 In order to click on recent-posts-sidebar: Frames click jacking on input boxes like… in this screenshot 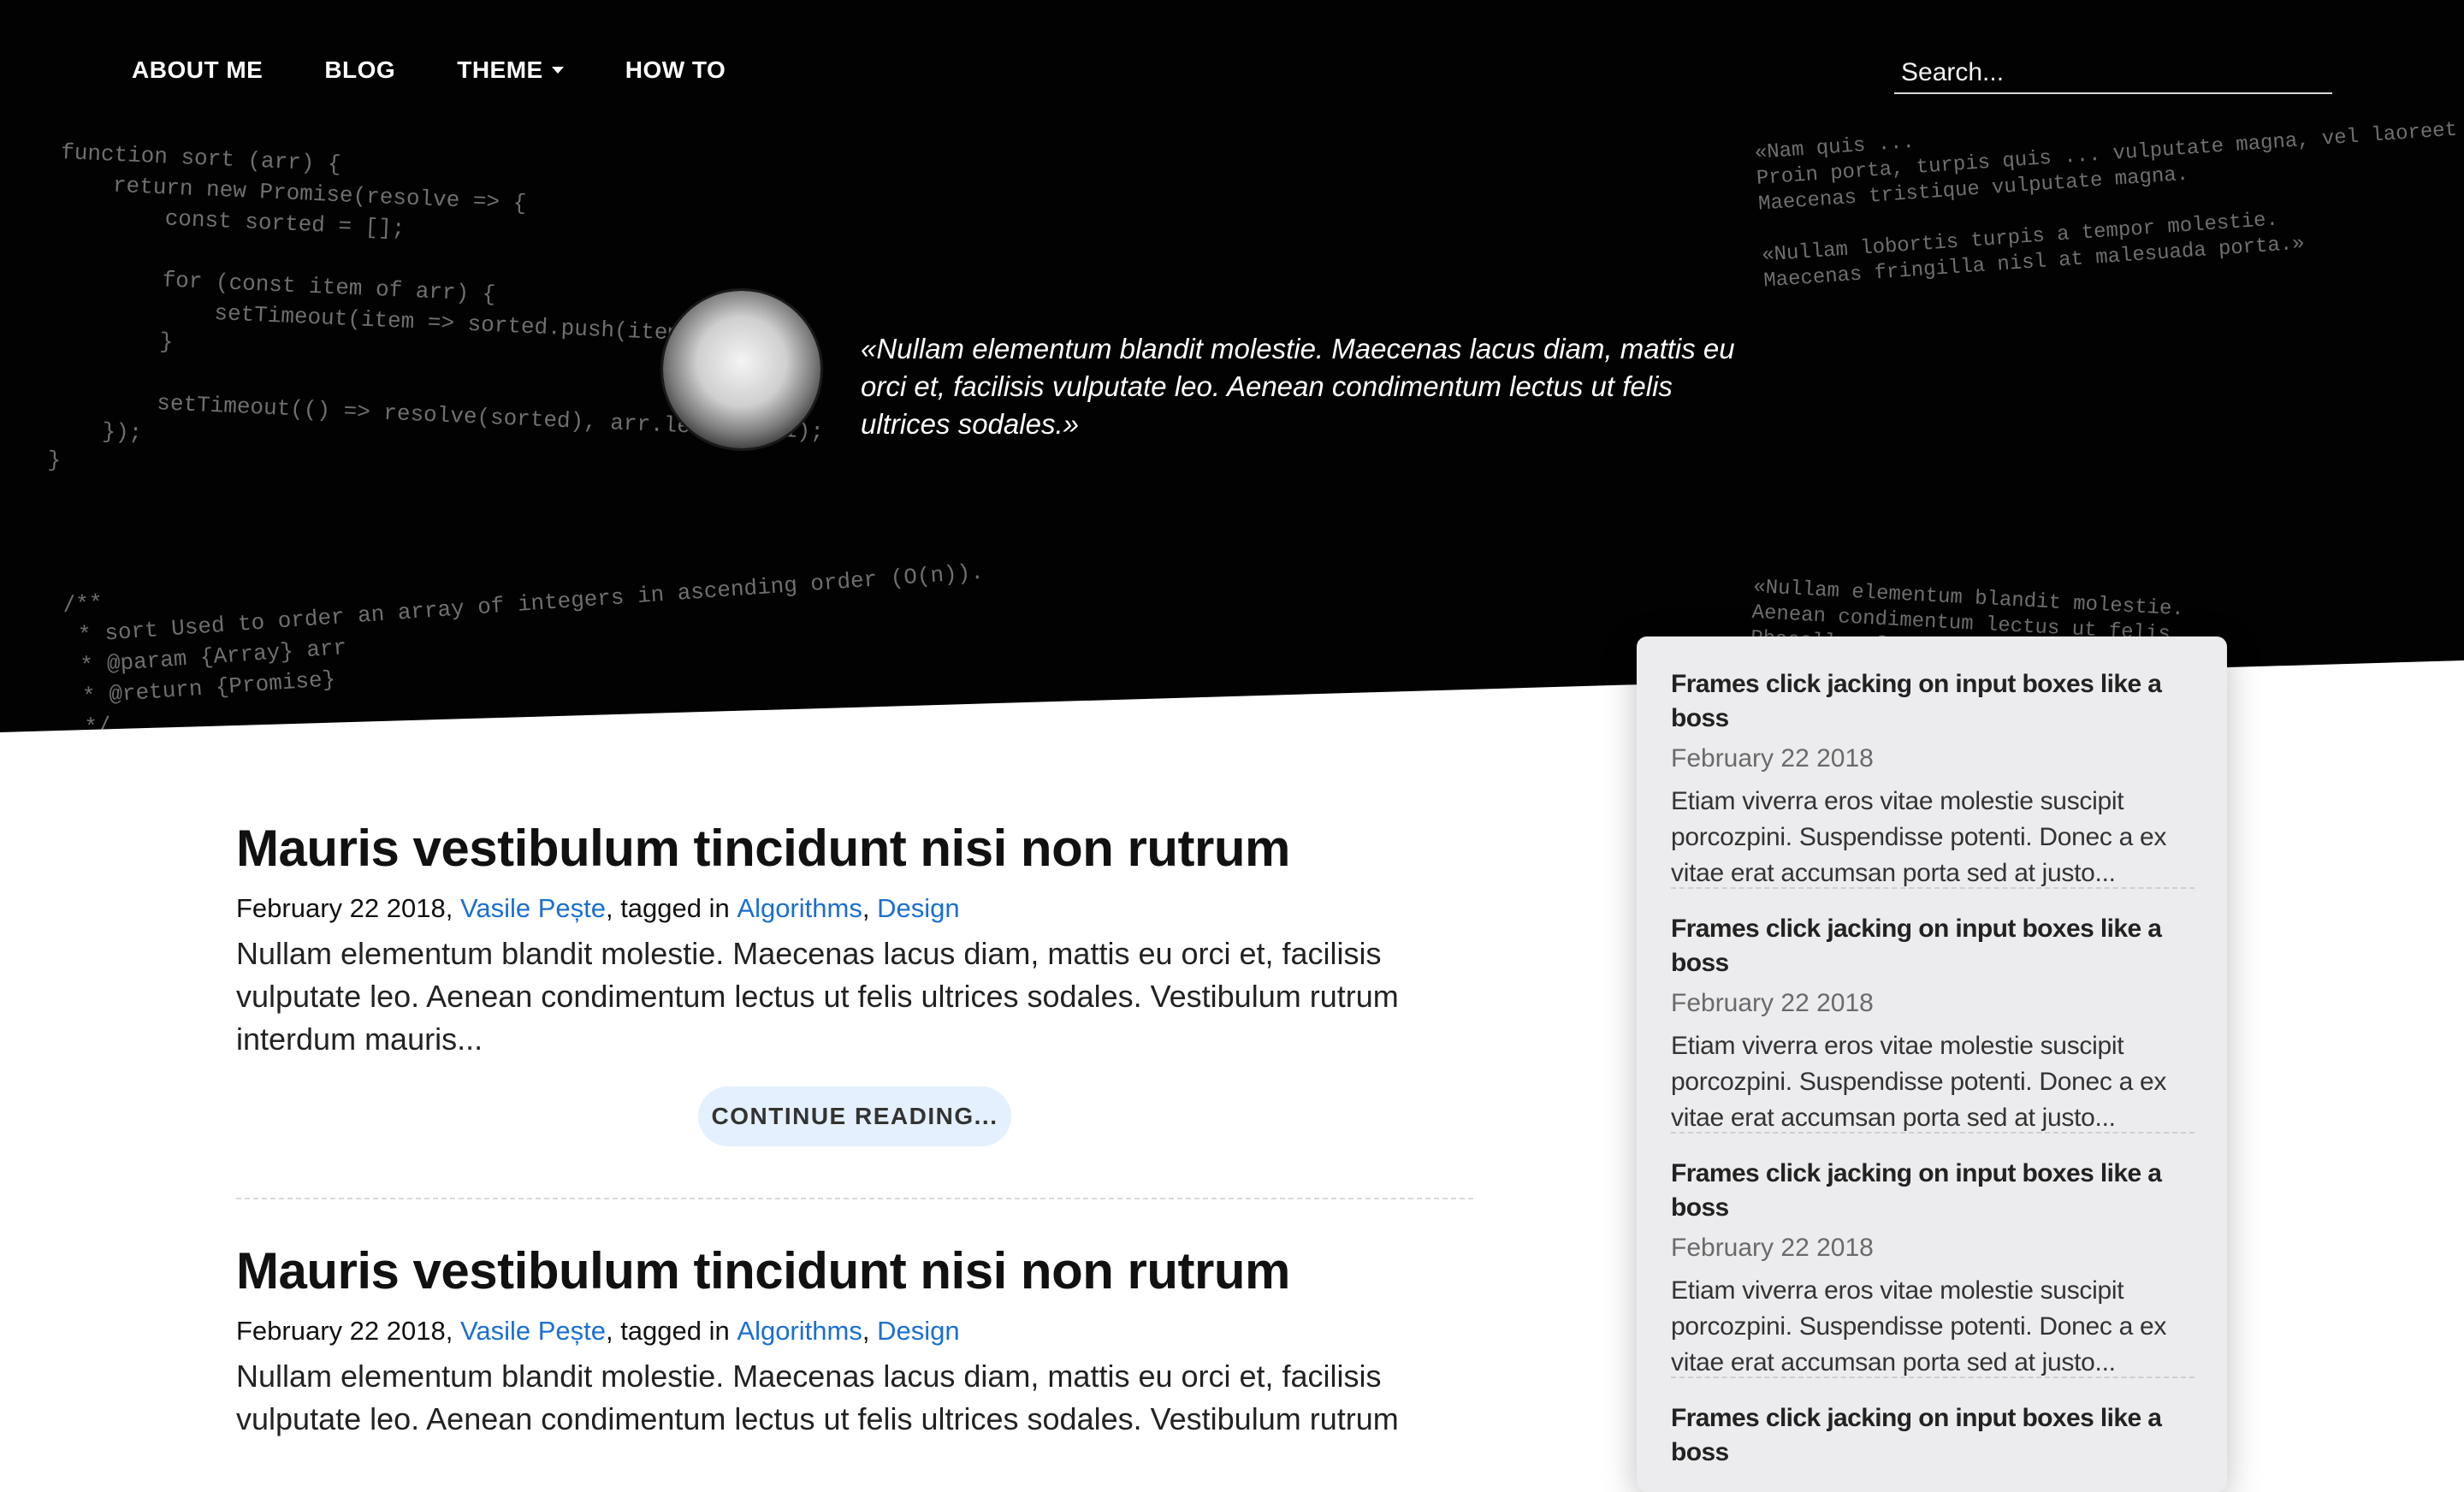, I will do `click(1932, 1064)`.